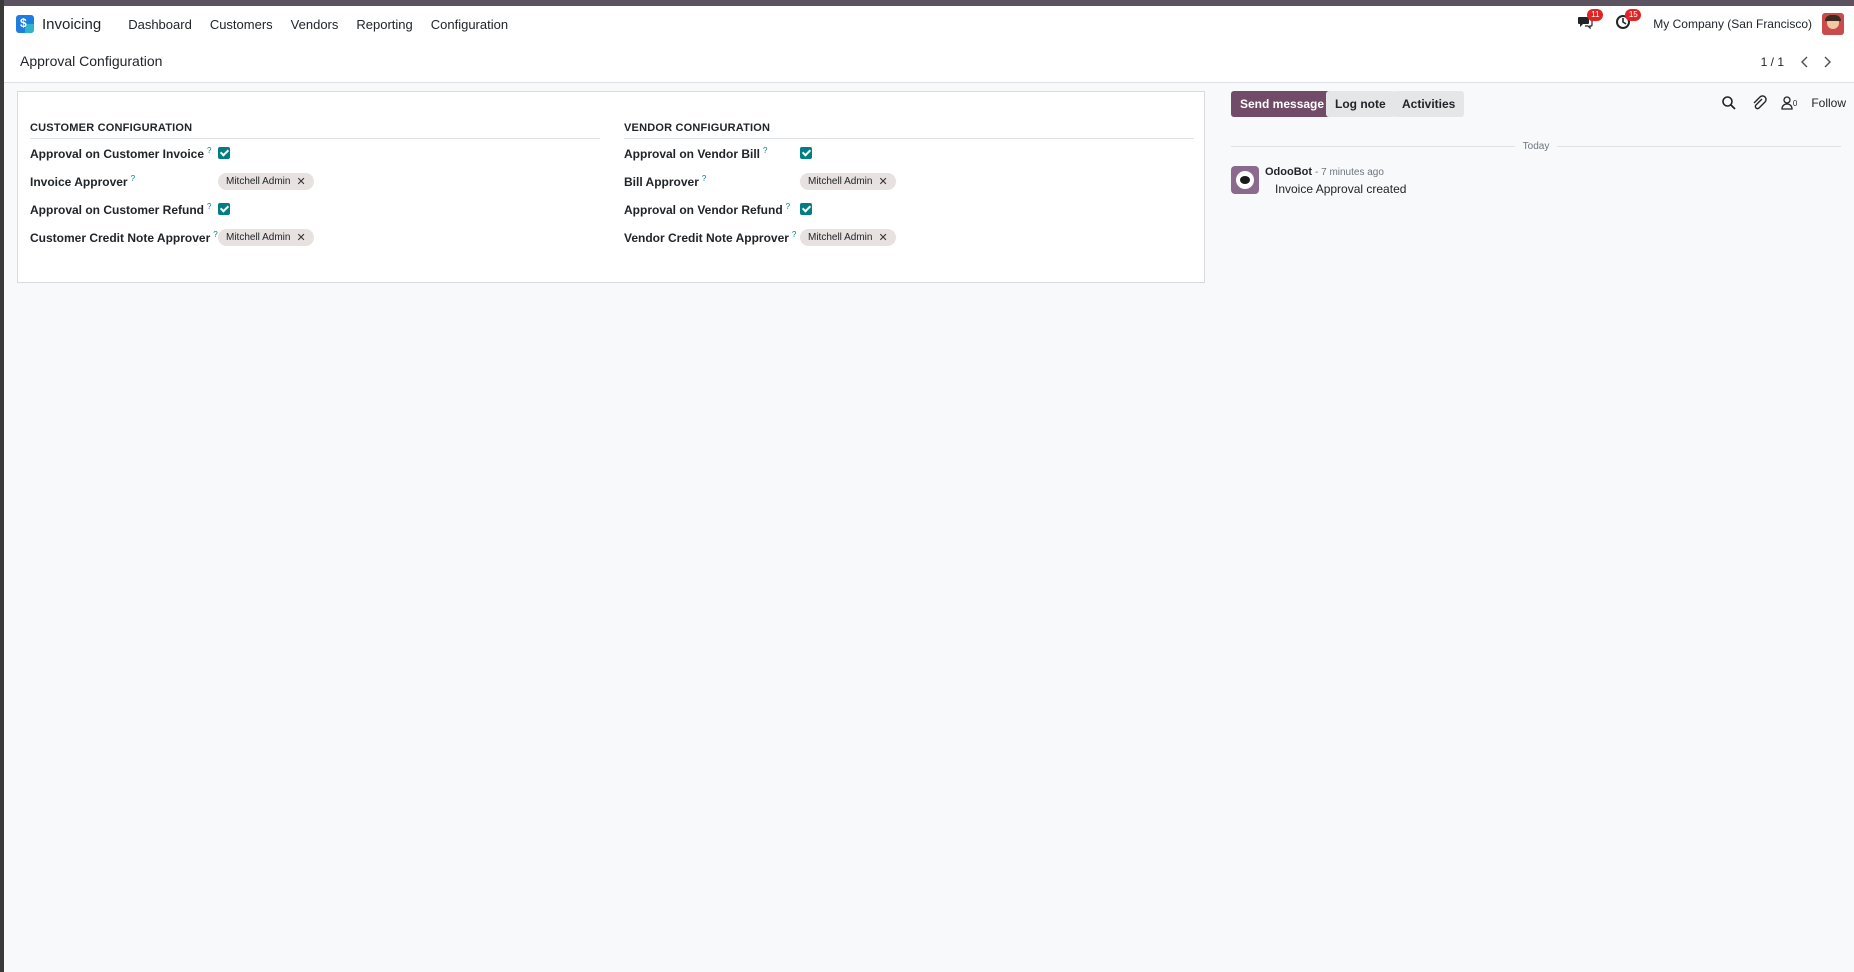 Image resolution: width=1854 pixels, height=972 pixels. What do you see at coordinates (160, 24) in the screenshot?
I see `menu-dashboard: Dashboard` at bounding box center [160, 24].